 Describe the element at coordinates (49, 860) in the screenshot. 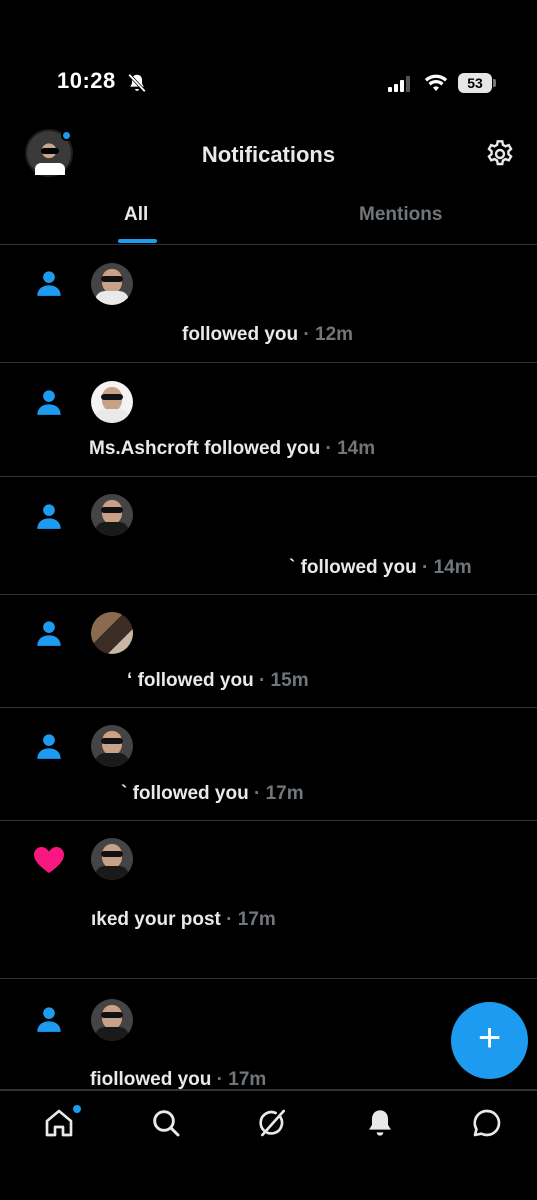

I see `heart-icon` at that location.